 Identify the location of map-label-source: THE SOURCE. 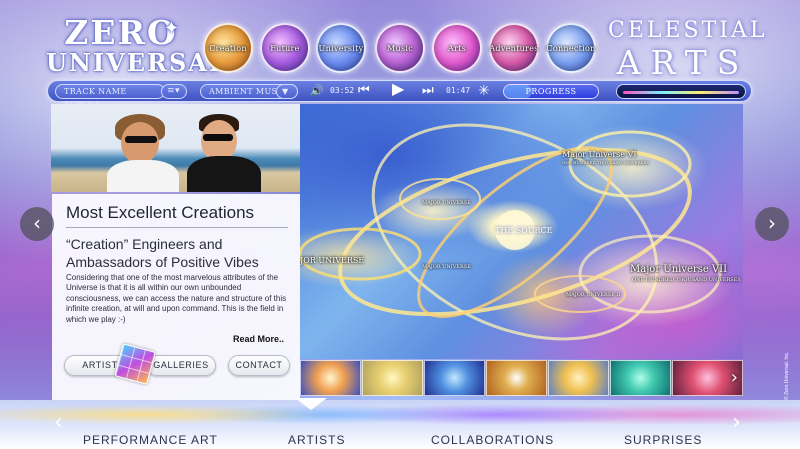
(523, 230).